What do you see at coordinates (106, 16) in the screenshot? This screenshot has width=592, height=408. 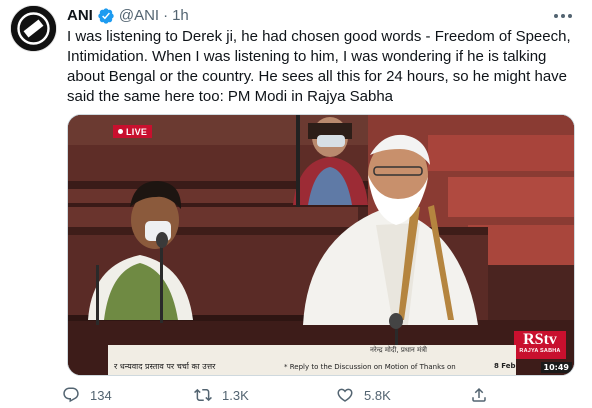 I see `verified-badge-icon` at bounding box center [106, 16].